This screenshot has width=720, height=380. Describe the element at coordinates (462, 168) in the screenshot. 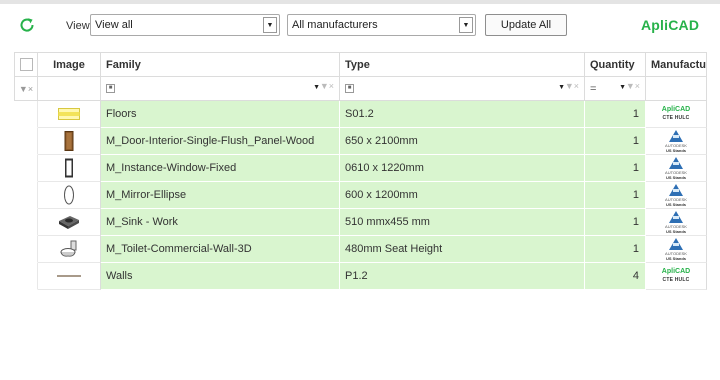

I see `row-type: 0610 x 1220mm` at that location.